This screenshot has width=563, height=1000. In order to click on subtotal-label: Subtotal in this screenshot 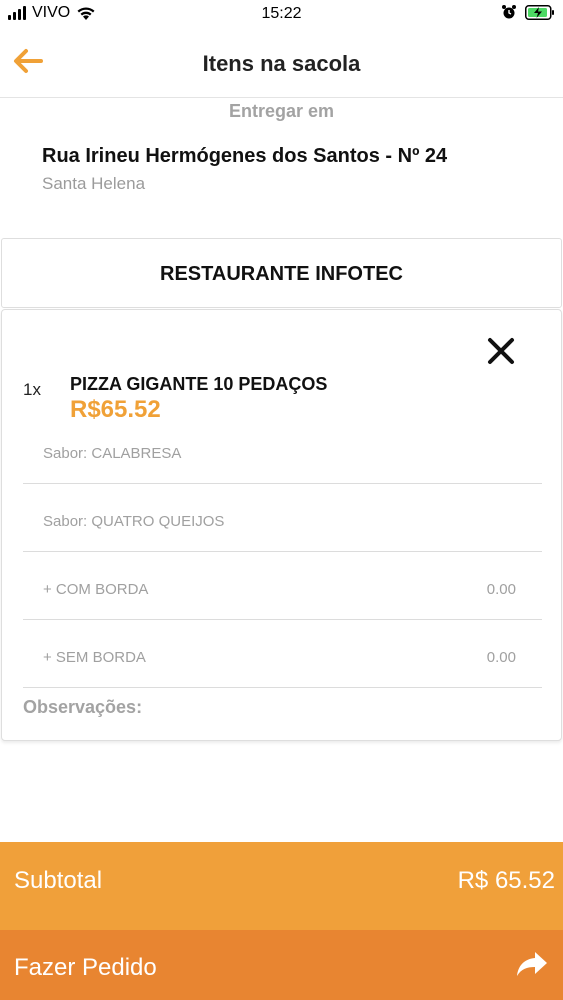, I will do `click(58, 880)`.